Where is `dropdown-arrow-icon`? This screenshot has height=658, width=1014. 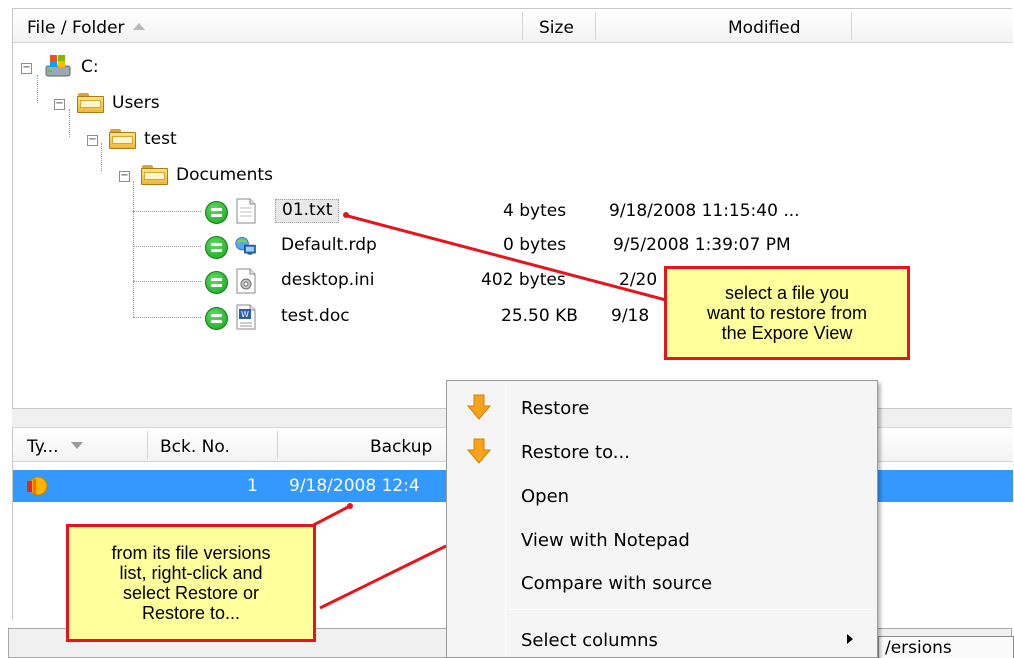
dropdown-arrow-icon is located at coordinates (76, 445).